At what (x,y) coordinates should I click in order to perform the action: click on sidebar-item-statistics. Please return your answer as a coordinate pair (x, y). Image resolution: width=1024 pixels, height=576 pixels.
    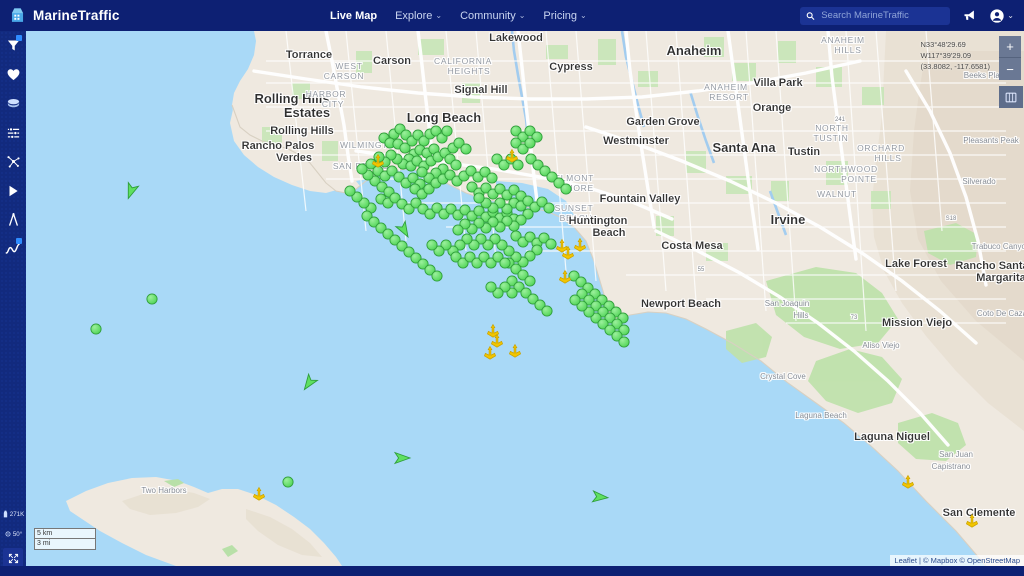
    Looking at the image, I should click on (13, 248).